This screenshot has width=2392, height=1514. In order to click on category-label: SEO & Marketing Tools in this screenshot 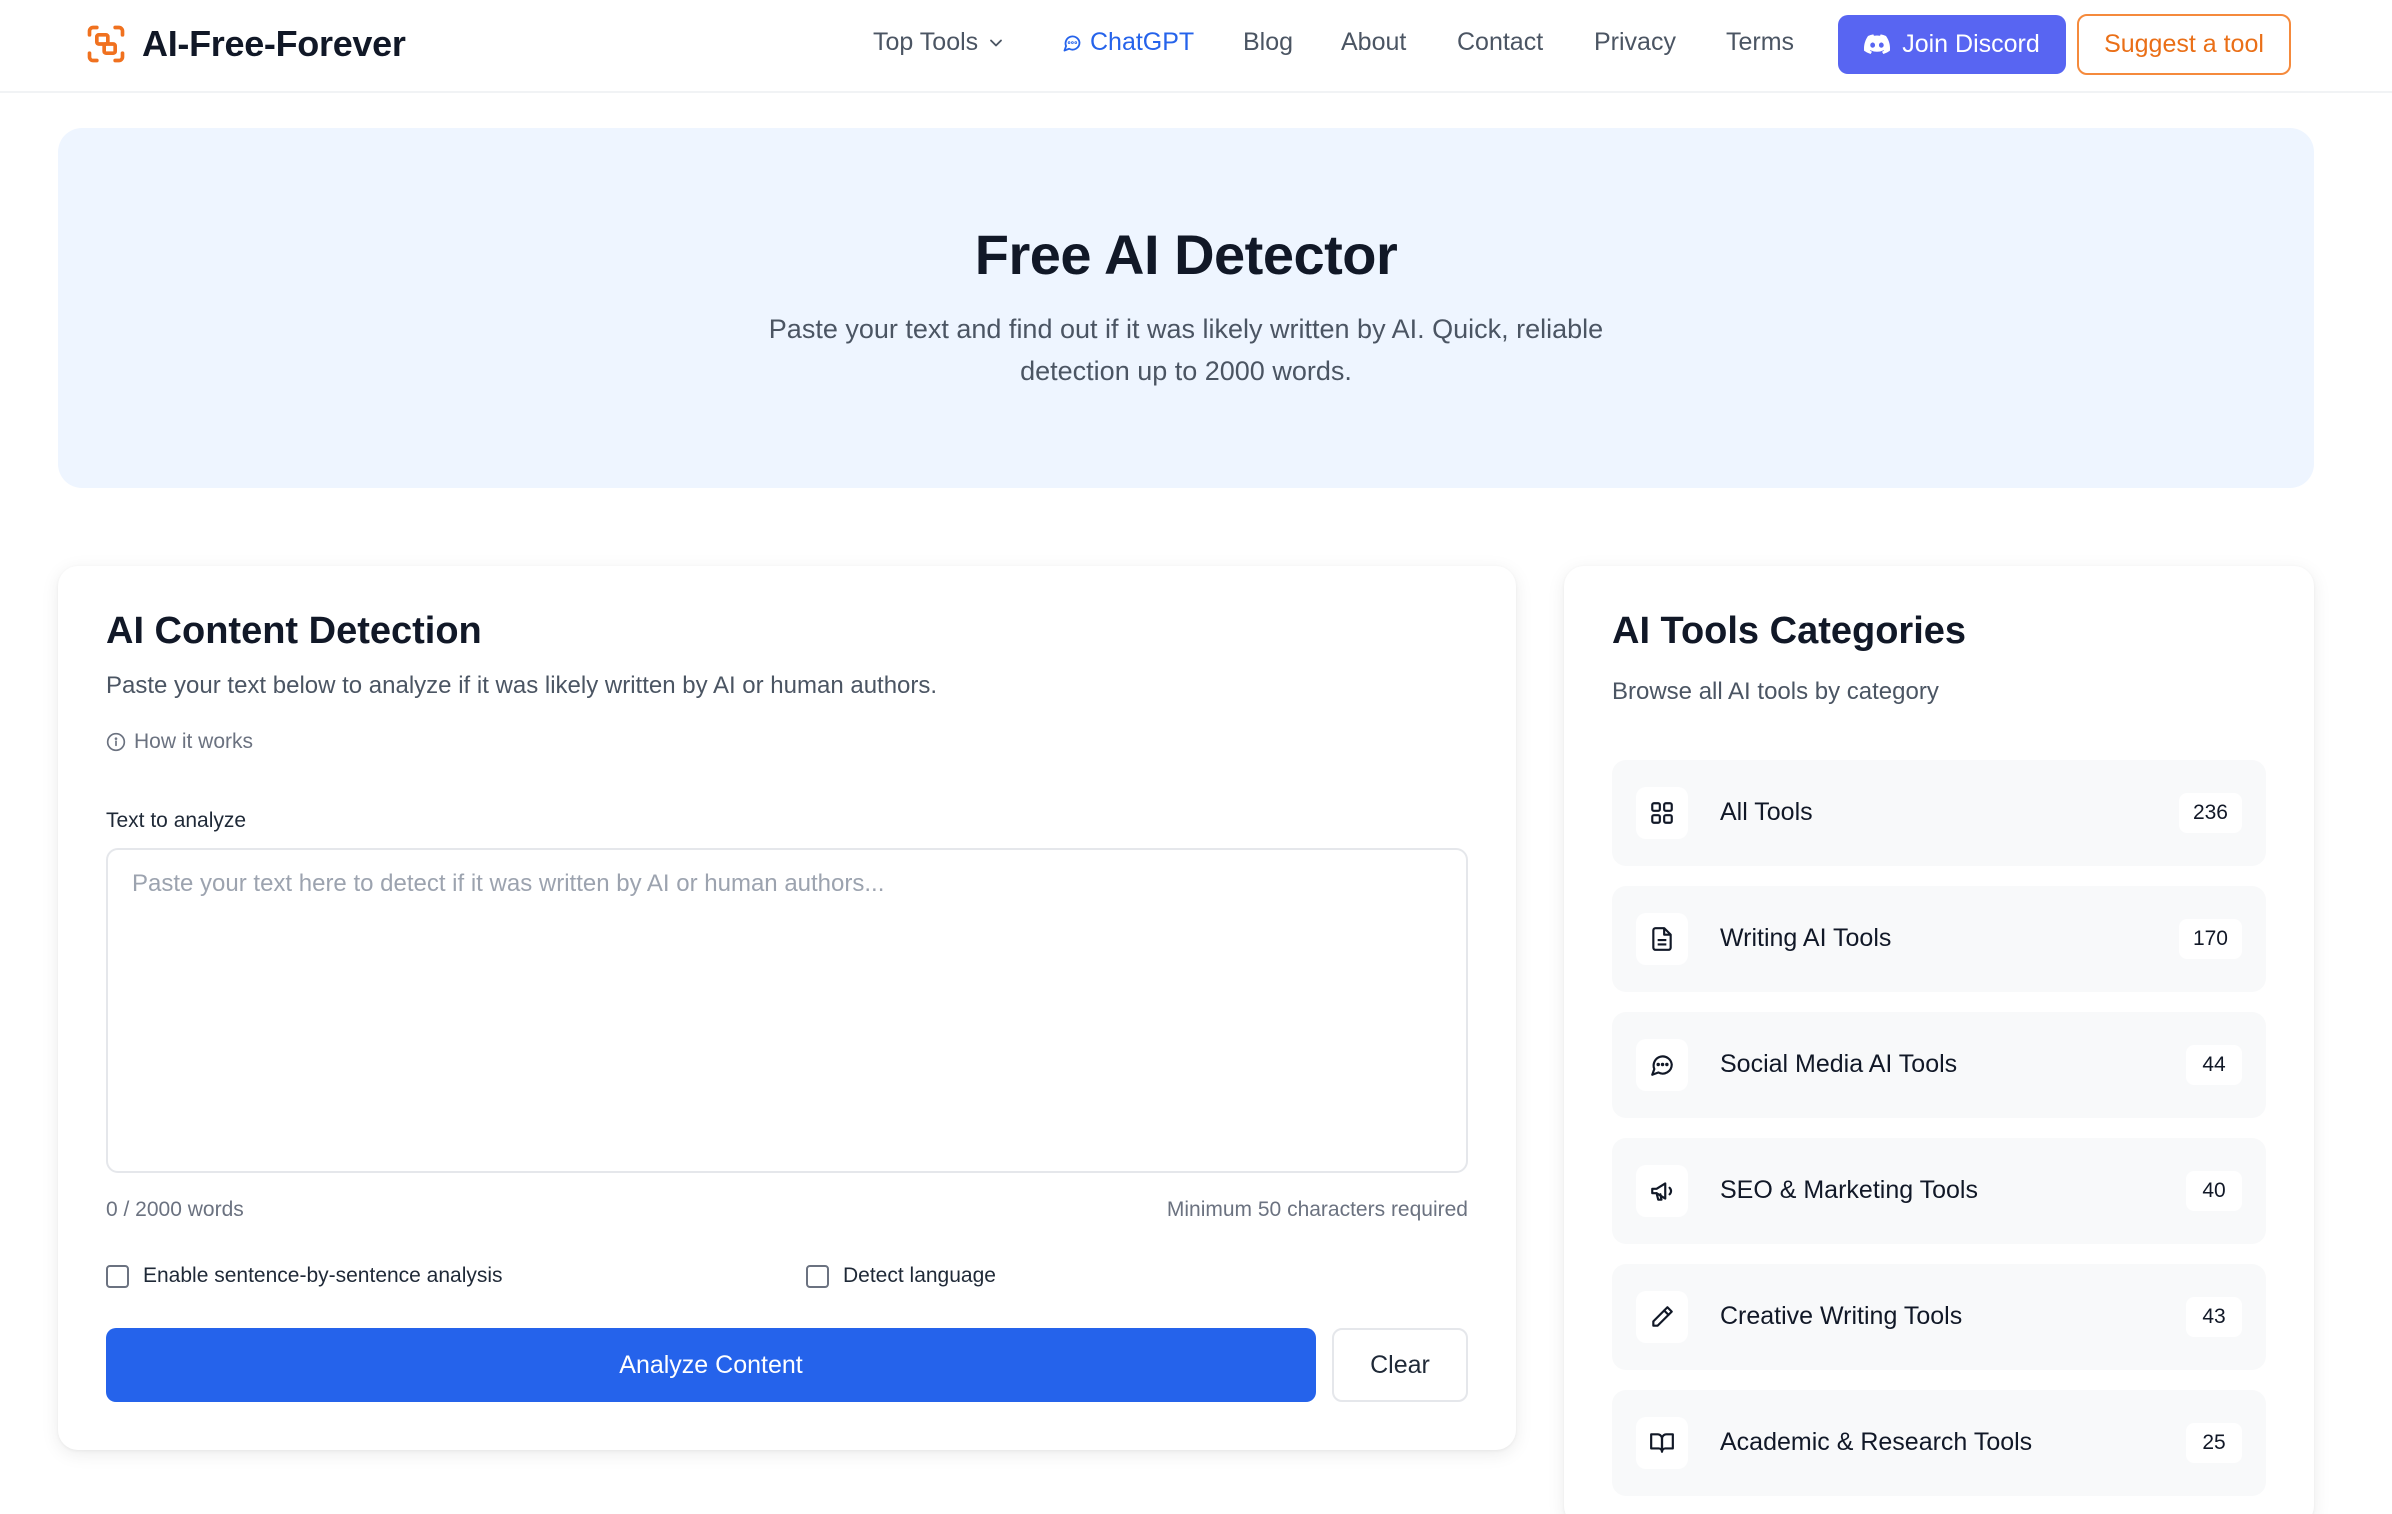, I will do `click(1849, 1190)`.